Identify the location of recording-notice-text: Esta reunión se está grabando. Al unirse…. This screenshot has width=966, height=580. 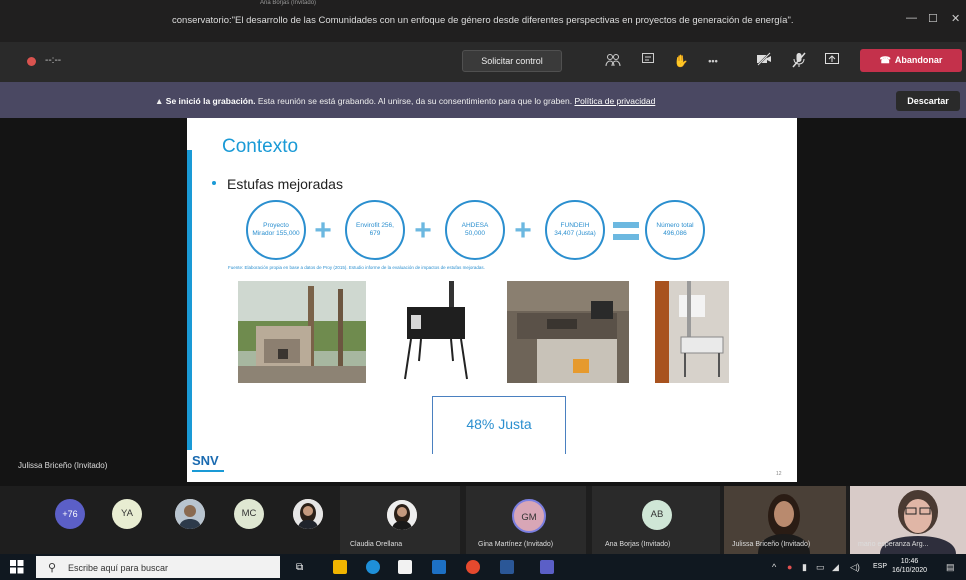
(415, 101).